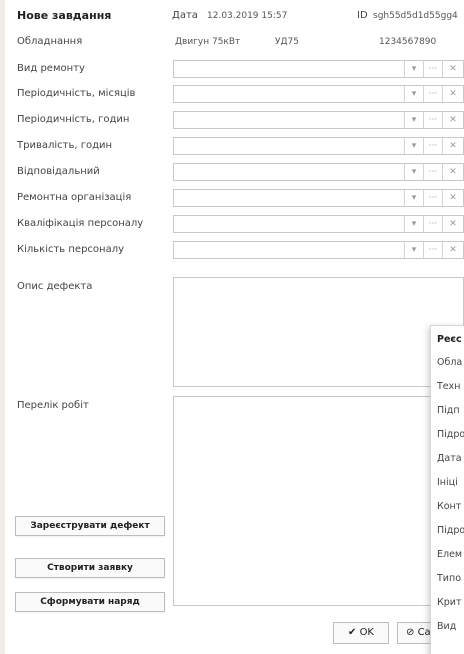 The width and height of the screenshot is (464, 654). Describe the element at coordinates (291, 121) in the screenshot. I see `period-hours-input` at that location.